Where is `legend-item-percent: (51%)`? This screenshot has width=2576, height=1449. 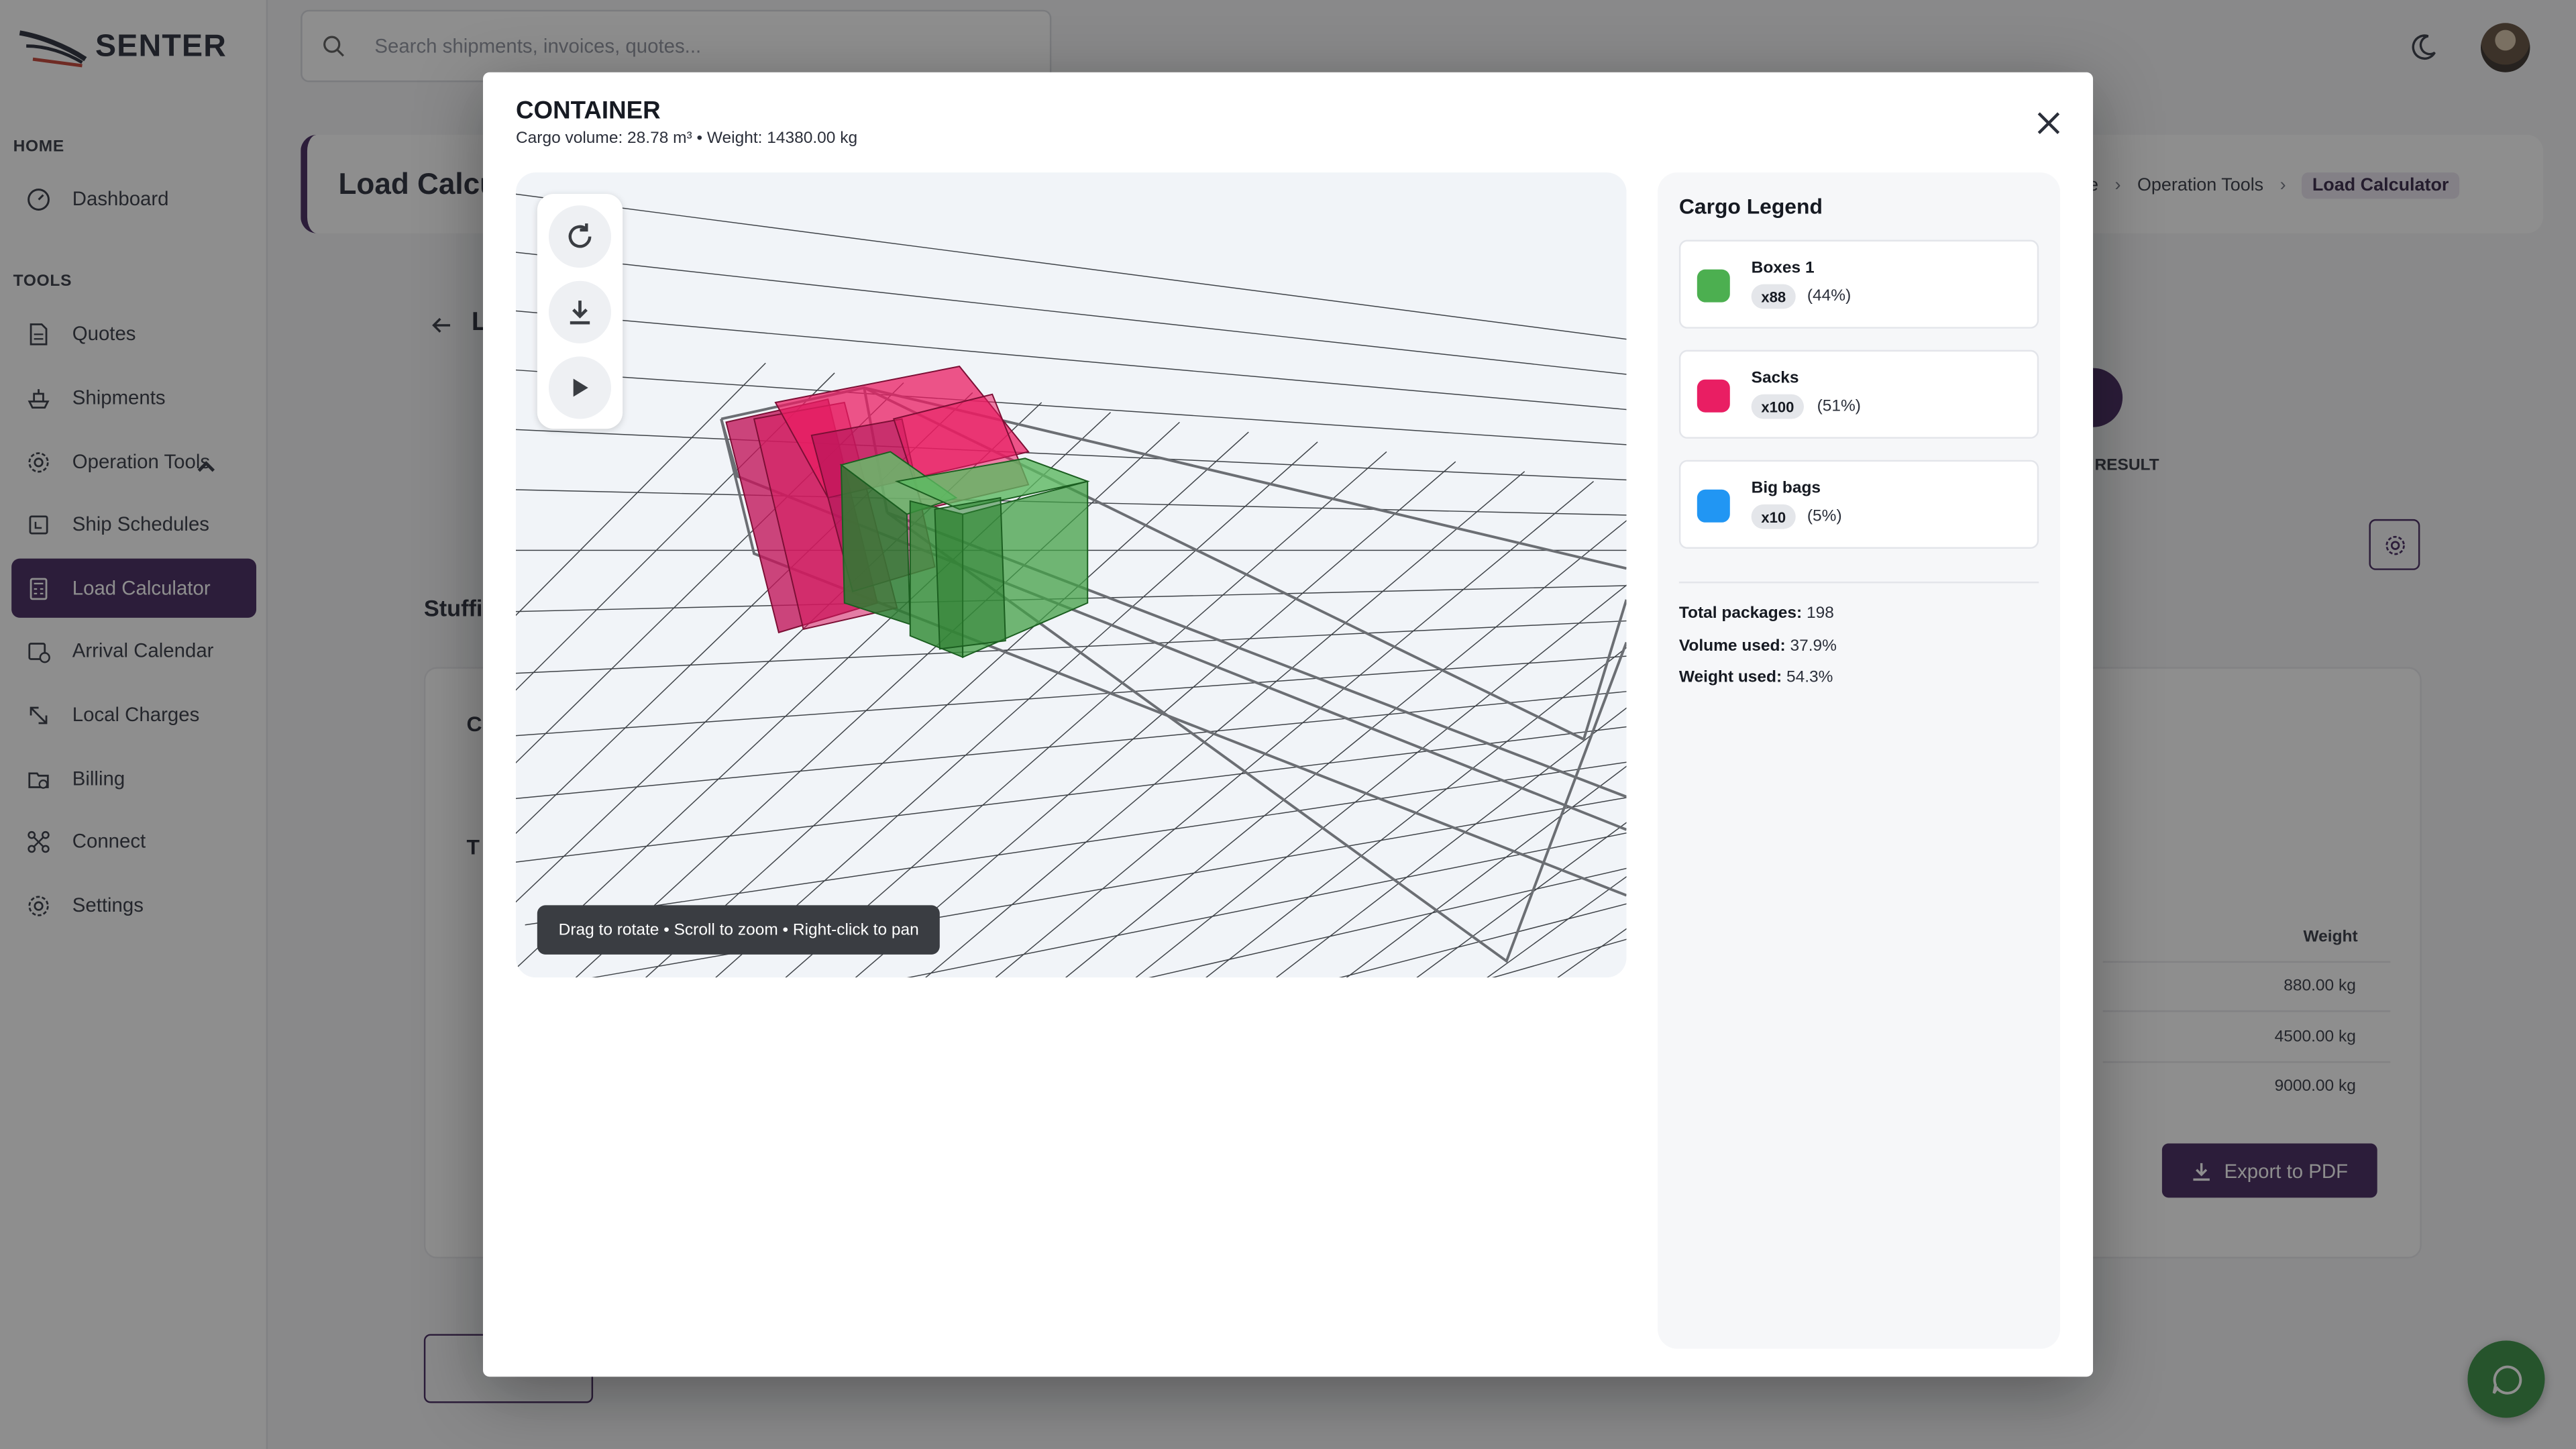
legend-item-percent: (51%) is located at coordinates (1839, 406).